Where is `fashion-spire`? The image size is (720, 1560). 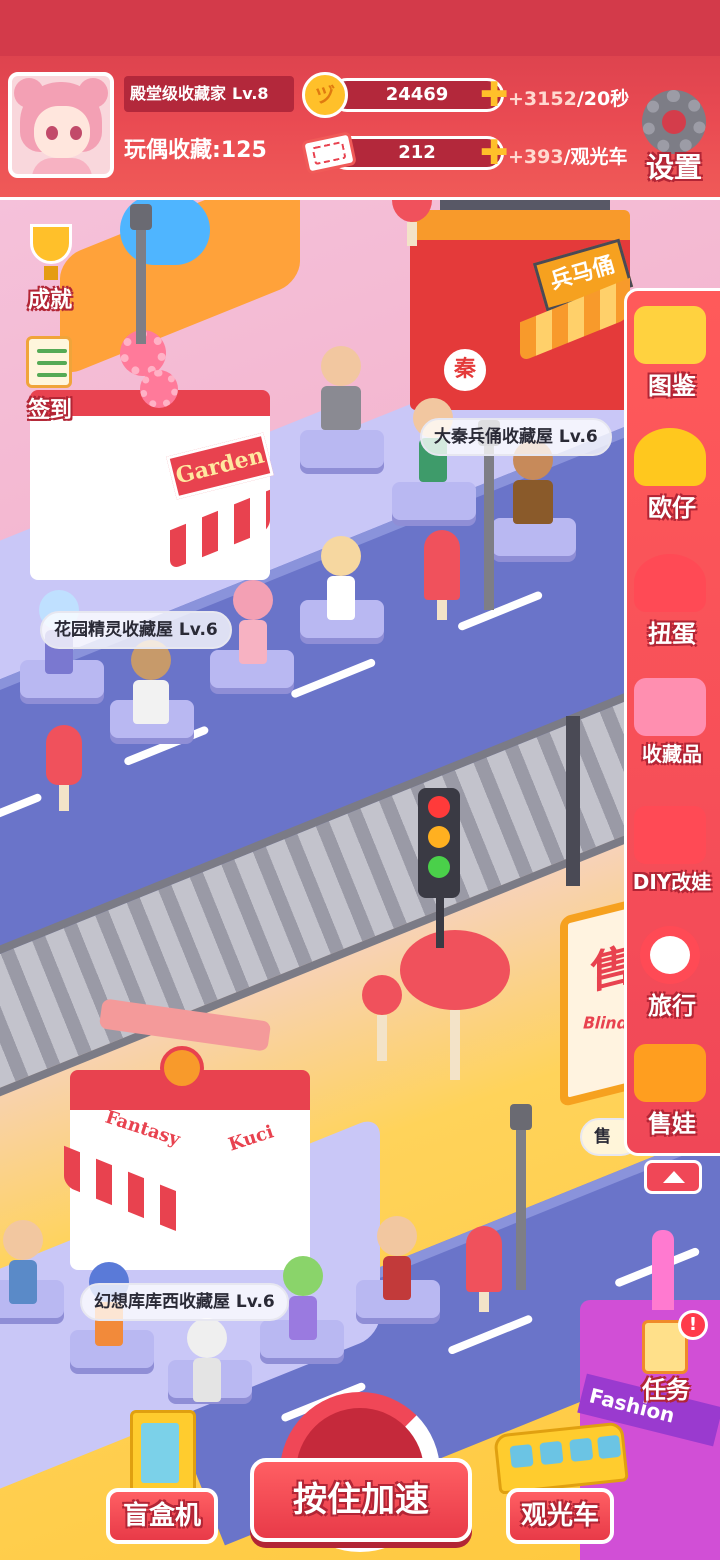 fashion-spire is located at coordinates (663, 1270).